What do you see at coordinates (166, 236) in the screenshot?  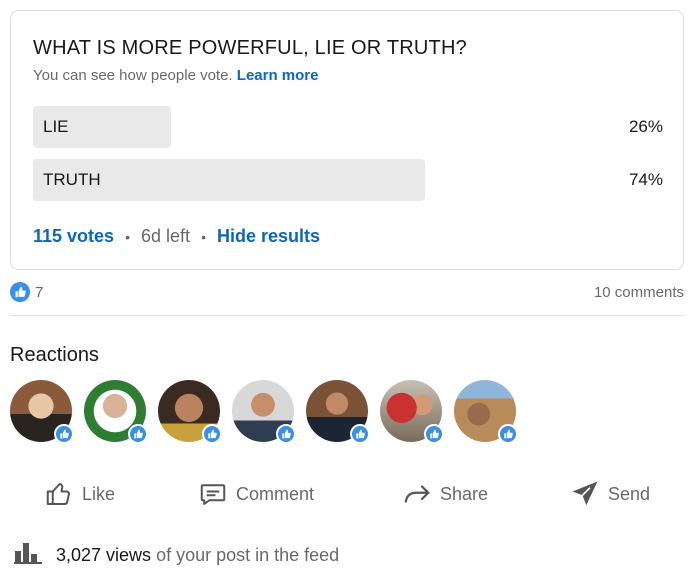 I see `time-left: 6d left` at bounding box center [166, 236].